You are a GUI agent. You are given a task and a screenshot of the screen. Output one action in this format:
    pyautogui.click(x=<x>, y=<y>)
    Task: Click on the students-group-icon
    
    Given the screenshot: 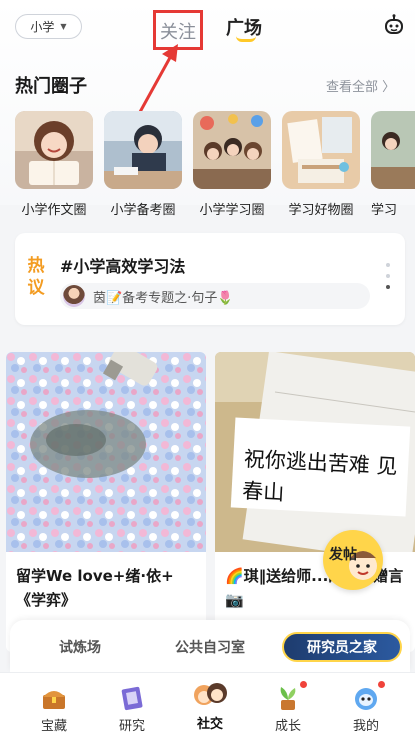 What is the action you would take?
    pyautogui.click(x=232, y=150)
    